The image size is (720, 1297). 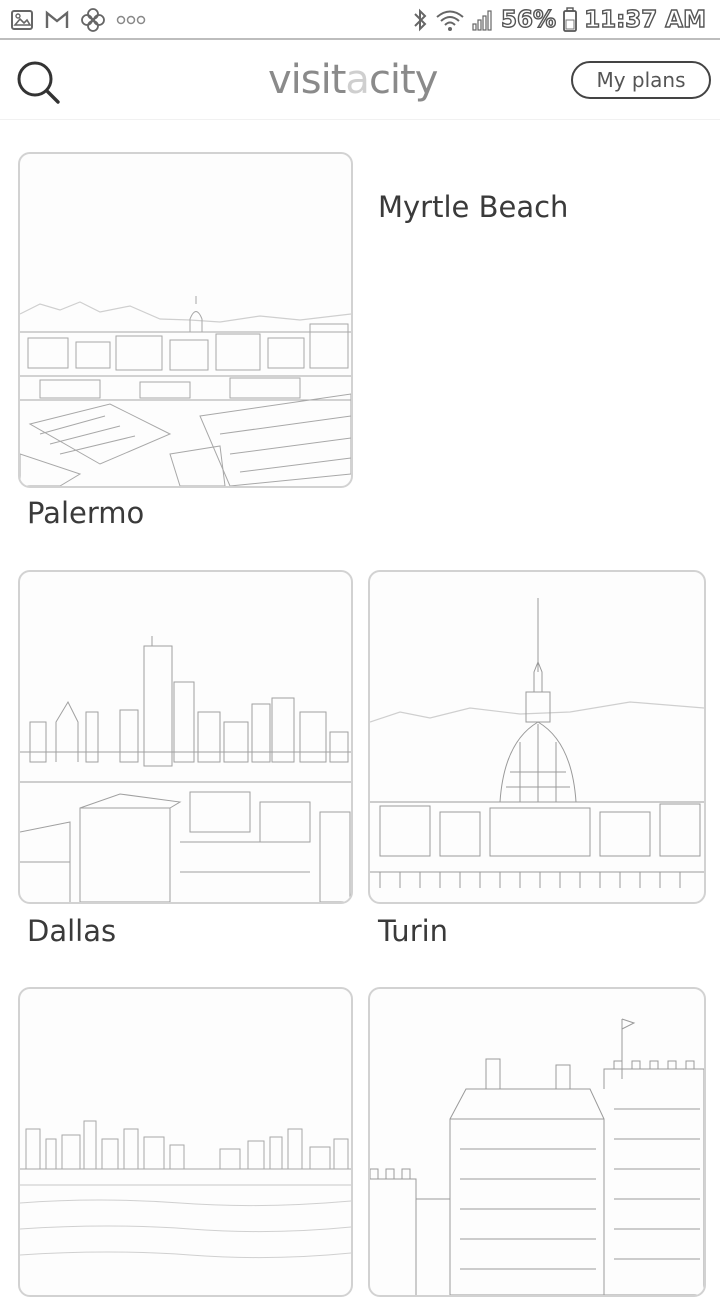 What do you see at coordinates (357, 80) in the screenshot?
I see `logo-part-a: a` at bounding box center [357, 80].